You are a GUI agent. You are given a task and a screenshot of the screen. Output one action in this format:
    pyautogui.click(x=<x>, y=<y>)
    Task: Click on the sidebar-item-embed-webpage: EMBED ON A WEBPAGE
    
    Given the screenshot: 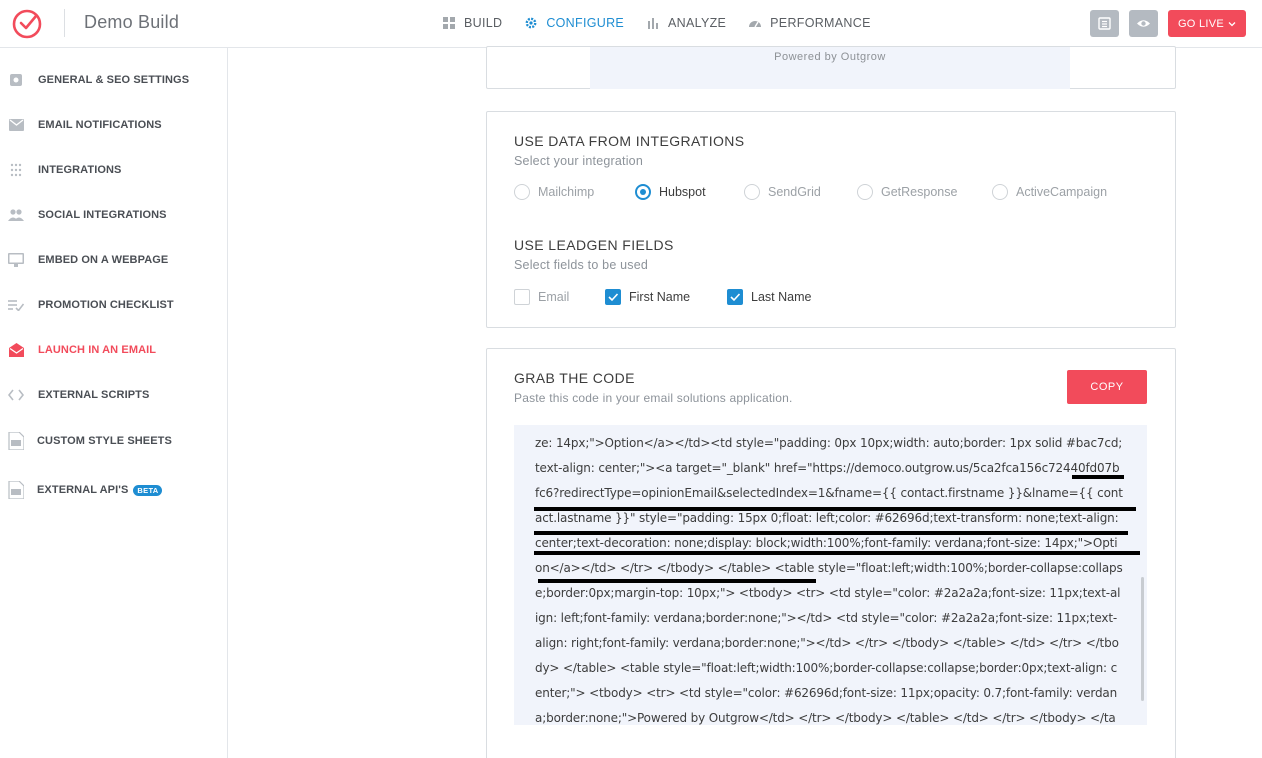 What is the action you would take?
    pyautogui.click(x=113, y=260)
    